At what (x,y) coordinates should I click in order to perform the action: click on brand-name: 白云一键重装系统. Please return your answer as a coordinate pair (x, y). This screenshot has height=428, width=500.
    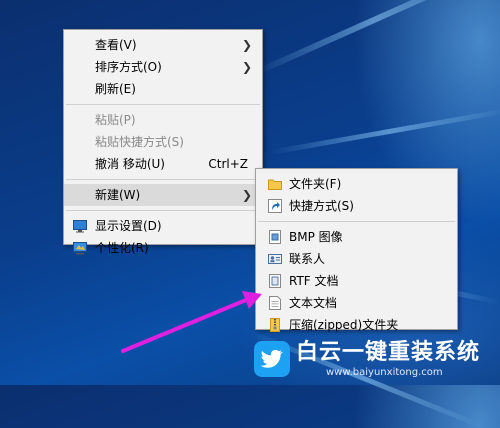
    Looking at the image, I should click on (388, 352).